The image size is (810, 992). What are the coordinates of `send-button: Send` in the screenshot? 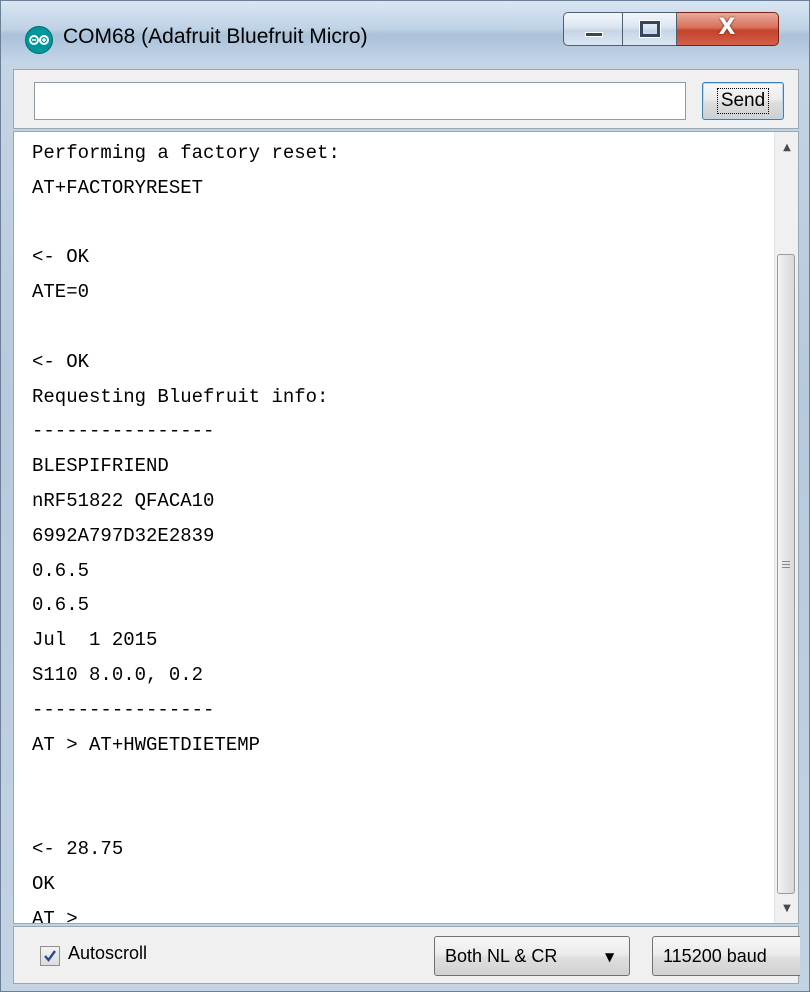 It's located at (743, 101).